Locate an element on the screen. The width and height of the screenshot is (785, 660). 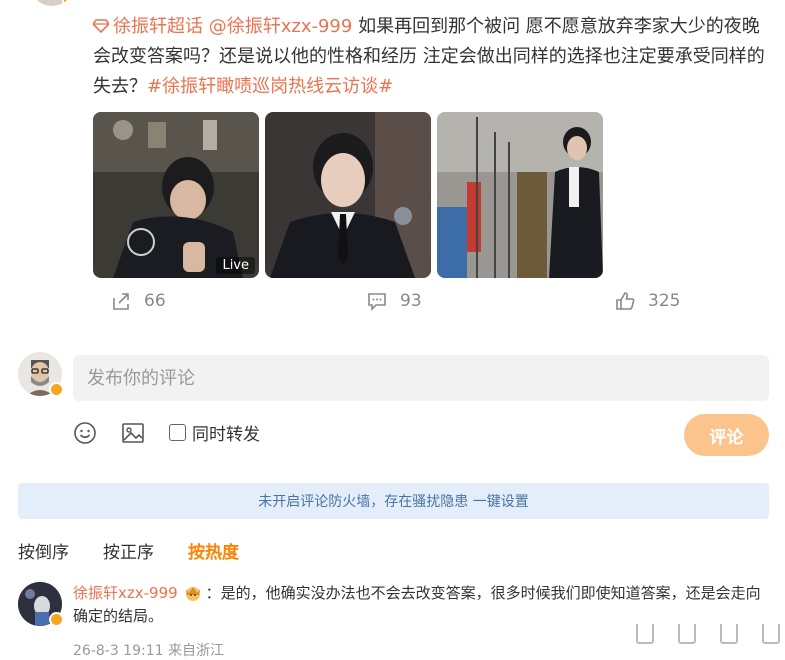
crown-icon is located at coordinates (192, 594).